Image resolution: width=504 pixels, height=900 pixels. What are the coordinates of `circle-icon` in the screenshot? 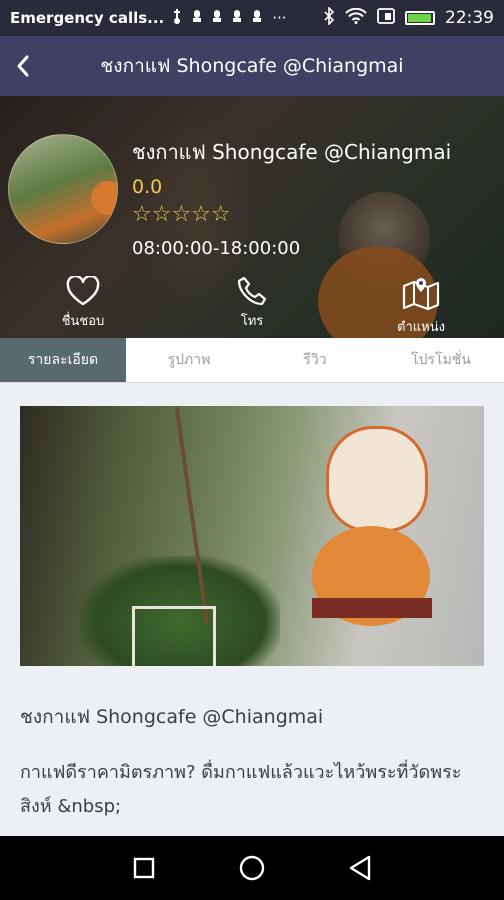 It's located at (252, 868).